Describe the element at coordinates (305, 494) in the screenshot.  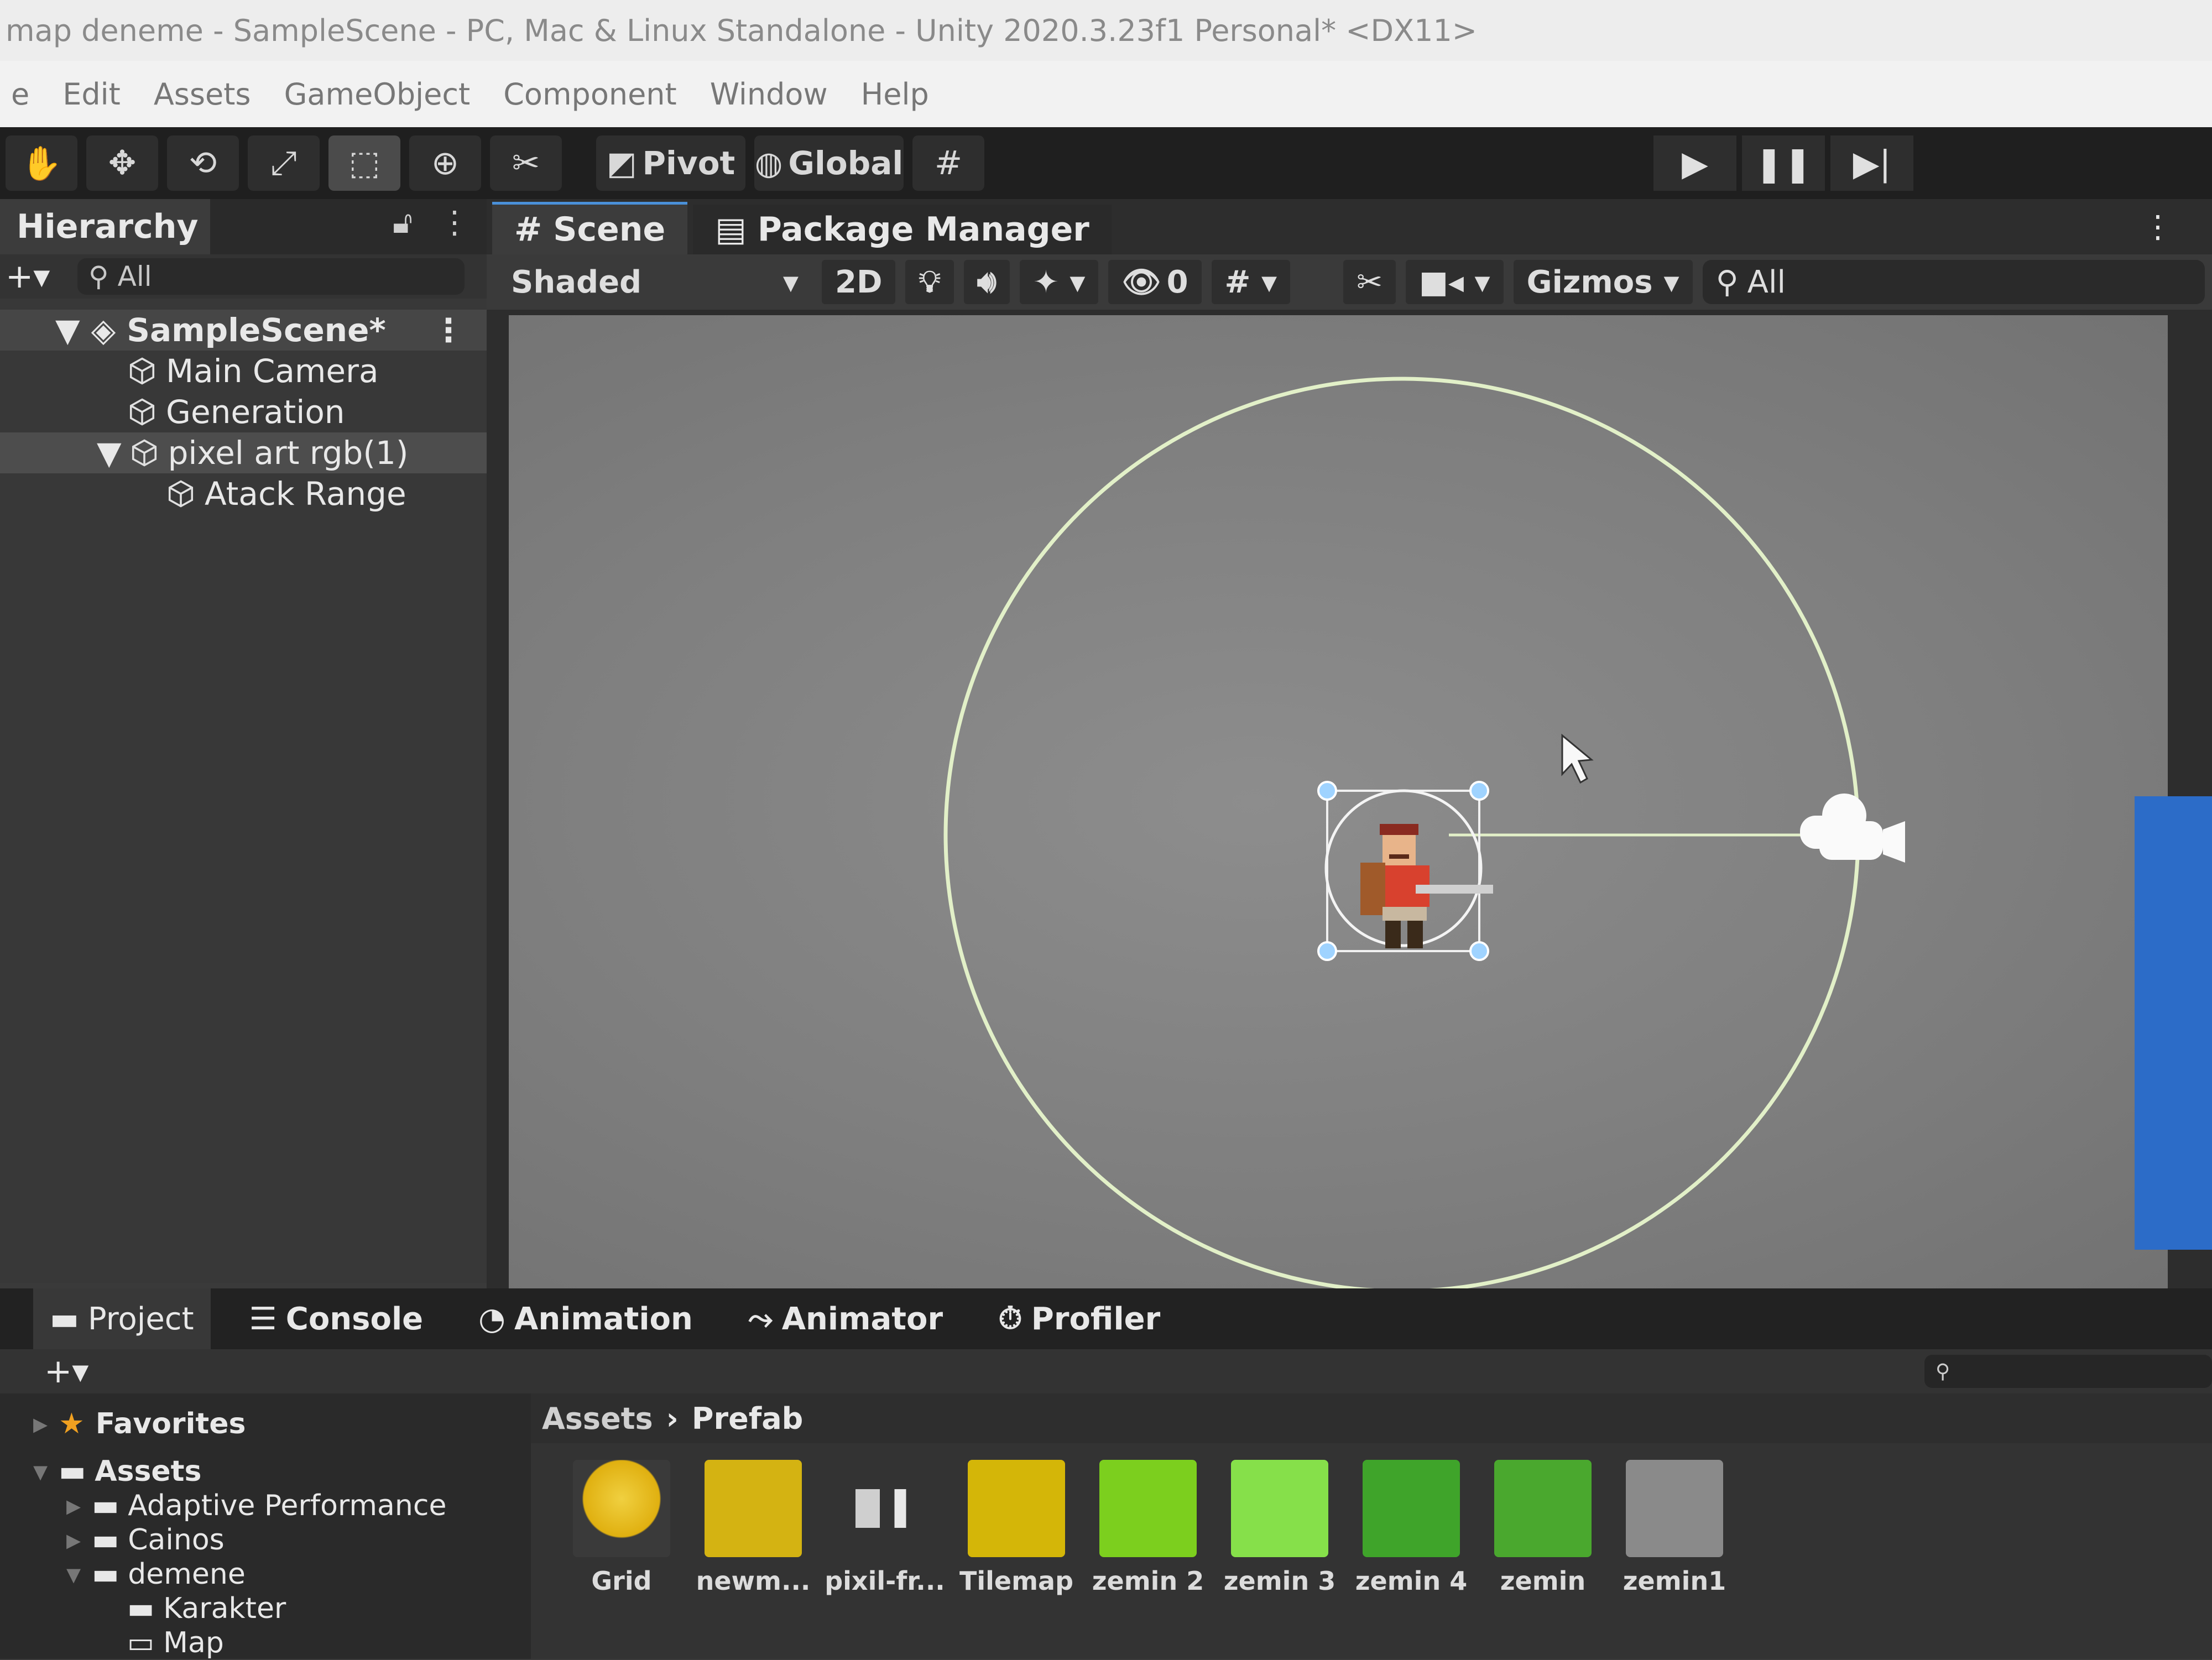
I see `hierarchy-item-label: Atack Range` at that location.